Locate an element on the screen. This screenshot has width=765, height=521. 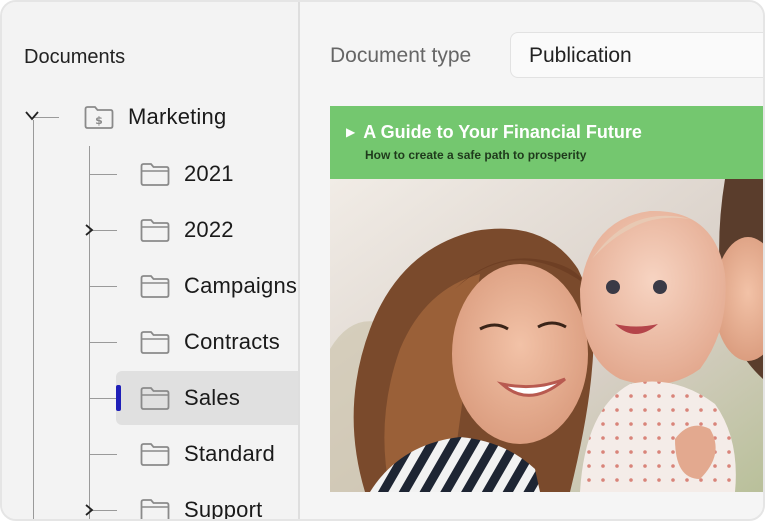
tree-item-label: Standard is located at coordinates (229, 453).